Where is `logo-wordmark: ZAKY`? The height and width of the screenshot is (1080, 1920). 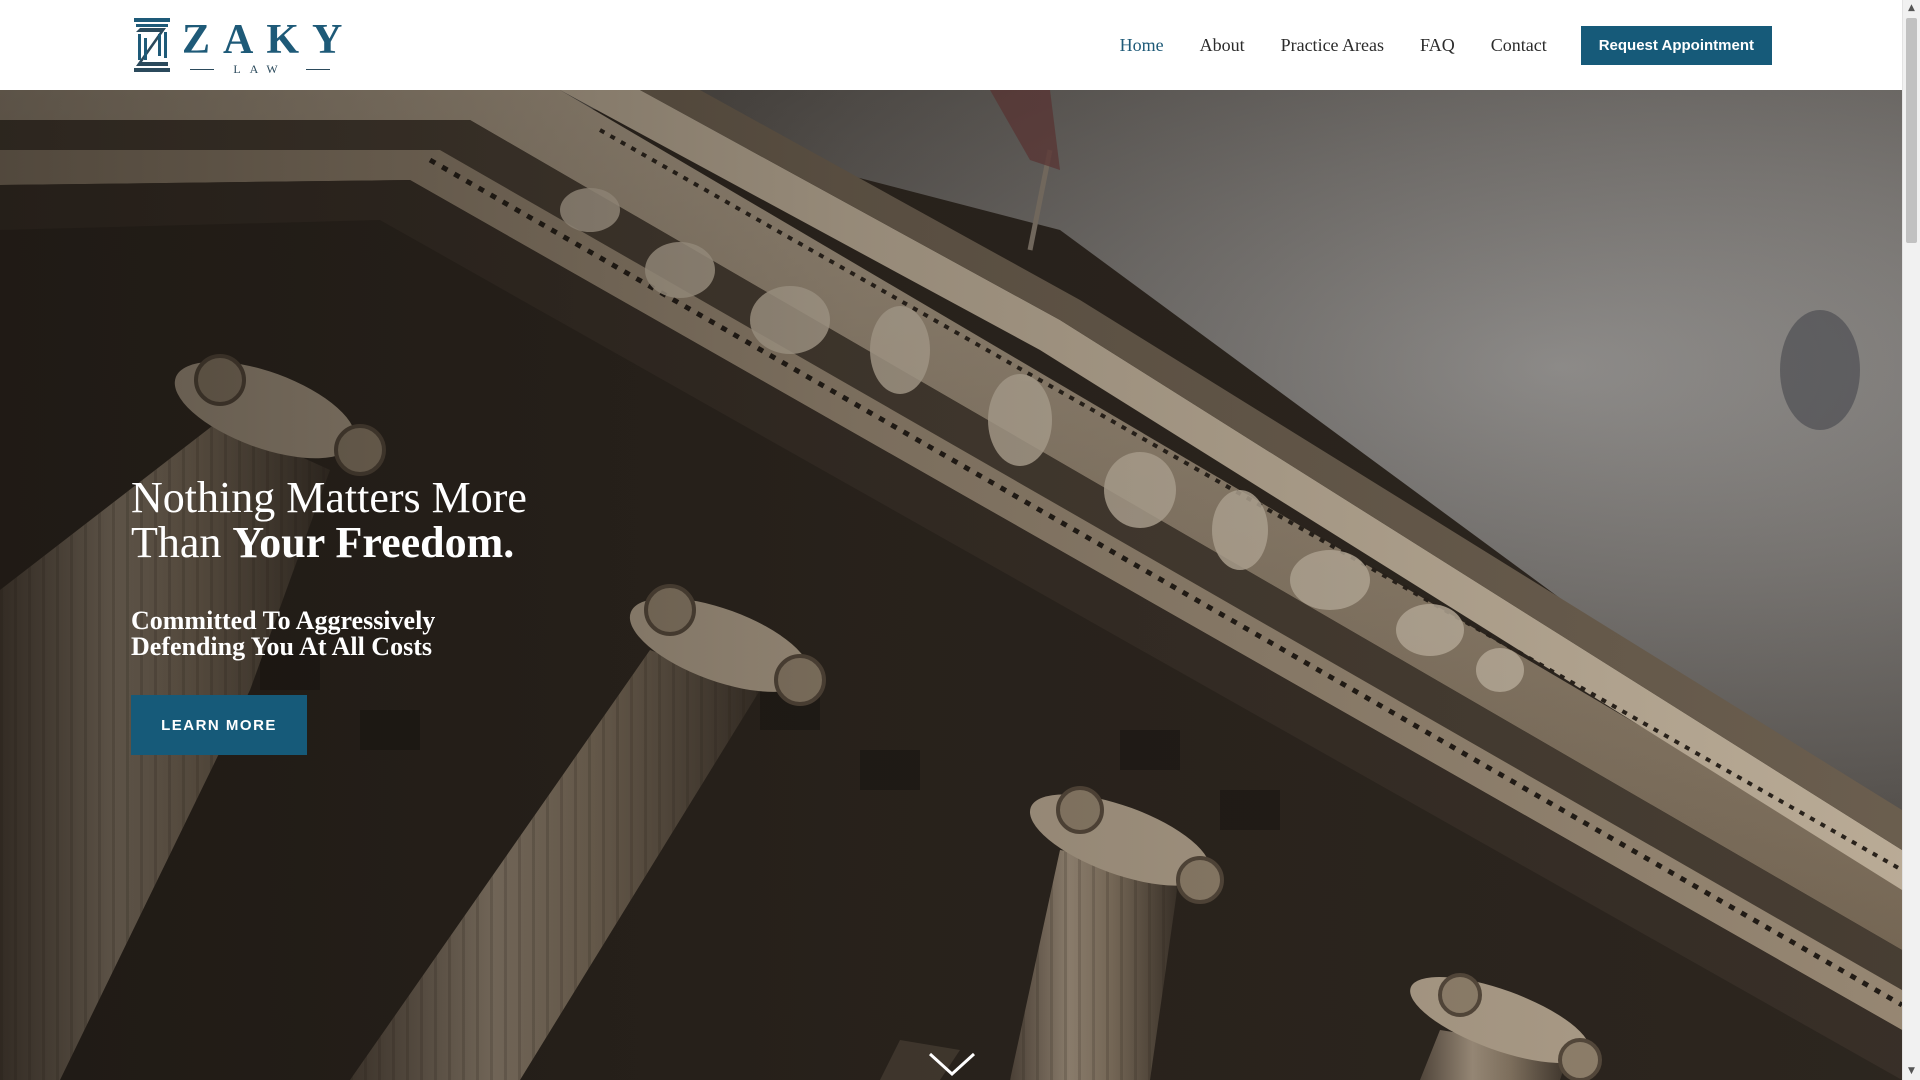
logo-wordmark: ZAKY is located at coordinates (269, 40).